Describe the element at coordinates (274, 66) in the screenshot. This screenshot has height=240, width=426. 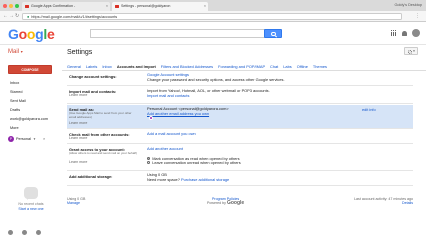
I see `tab-chat: Chat` at that location.